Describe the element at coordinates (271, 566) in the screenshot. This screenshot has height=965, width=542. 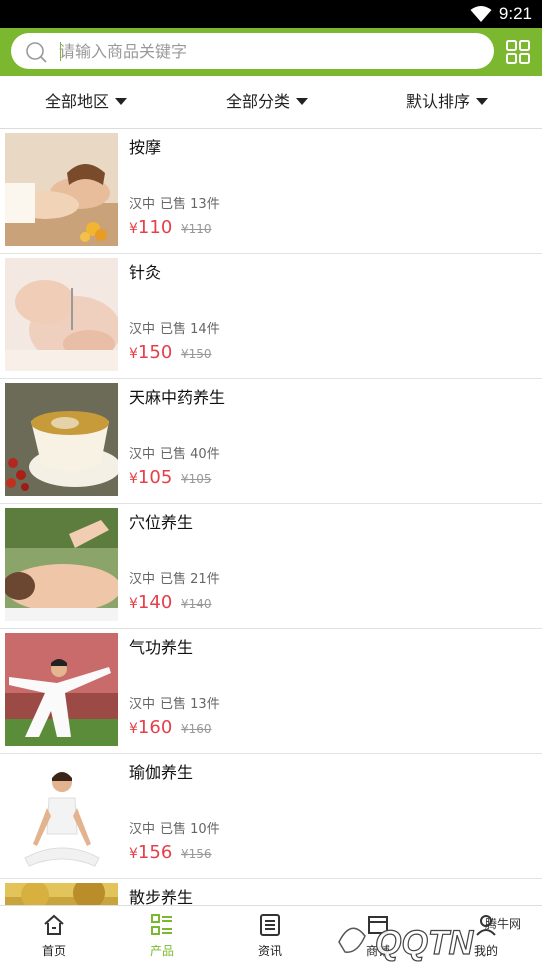
I see `list-item: 穴位养生 汉中 已售 21件 ¥140 ¥140` at that location.